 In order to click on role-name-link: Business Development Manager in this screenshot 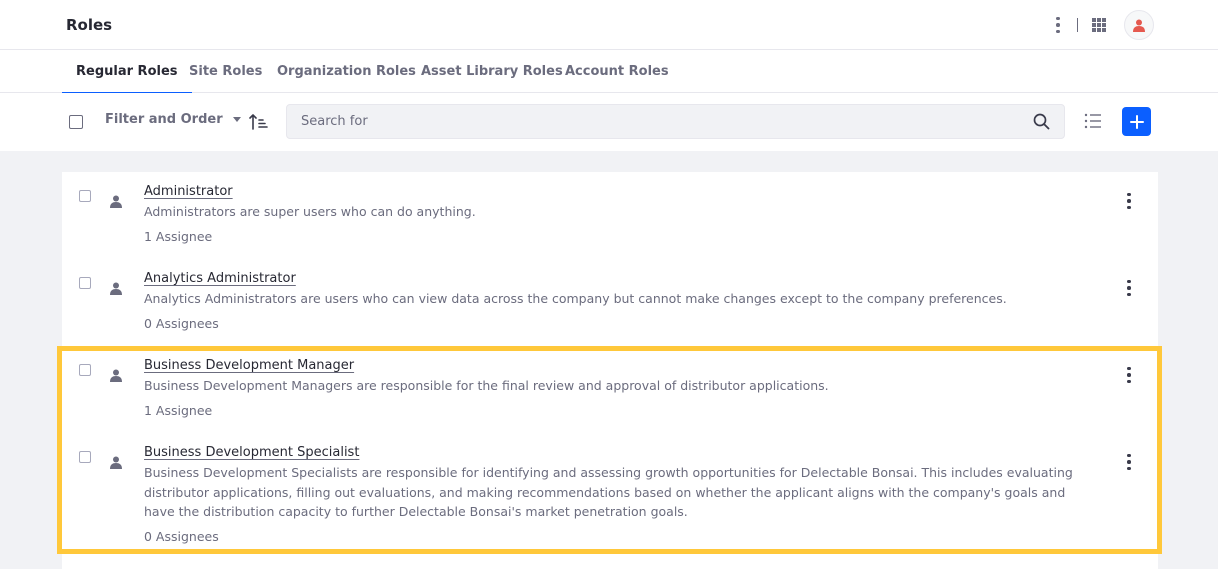, I will do `click(249, 365)`.